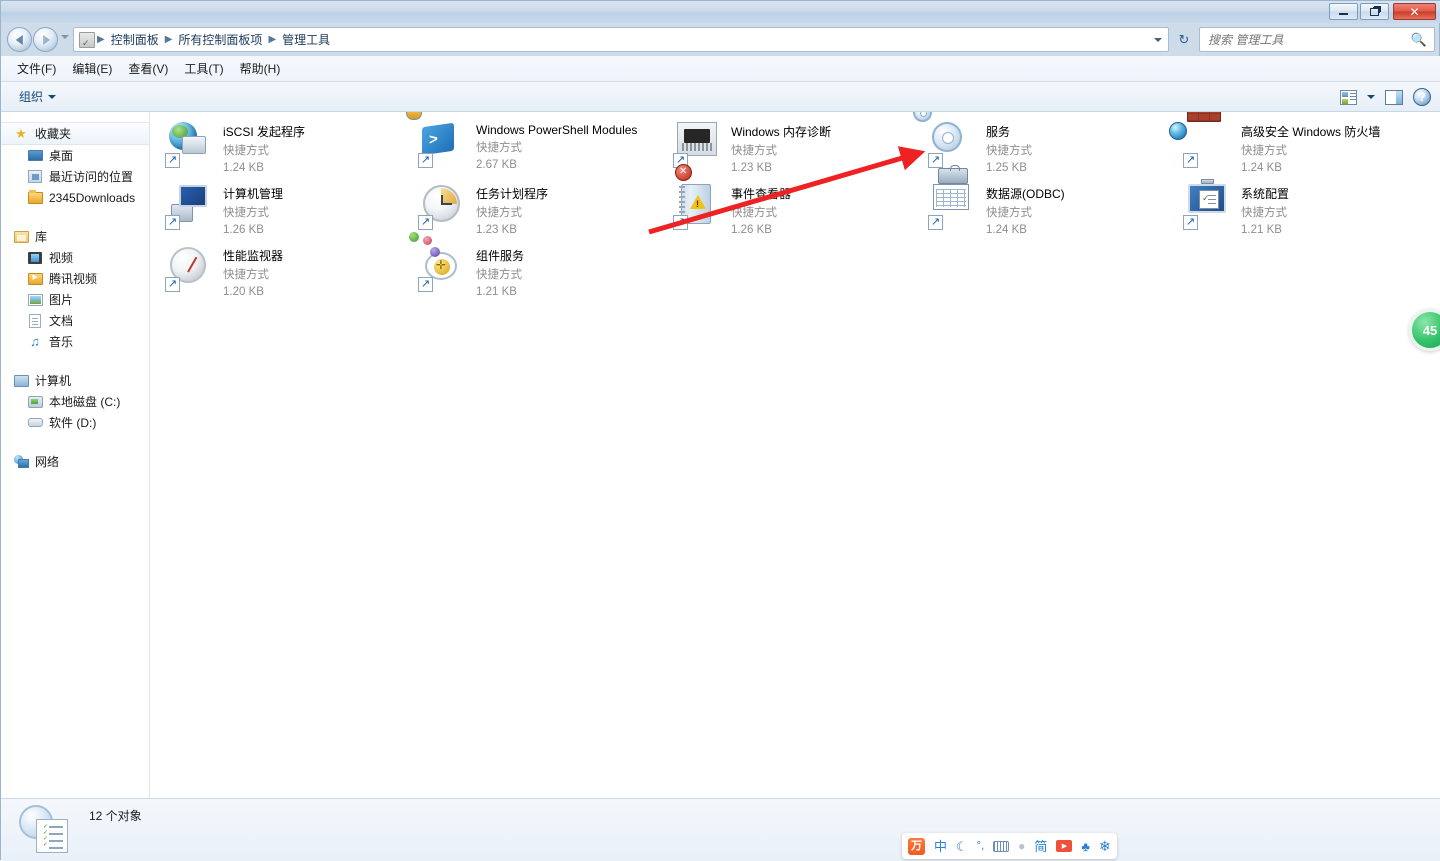 The width and height of the screenshot is (1440, 861). I want to click on odbc-data-sources-icon: ↗, so click(952, 197).